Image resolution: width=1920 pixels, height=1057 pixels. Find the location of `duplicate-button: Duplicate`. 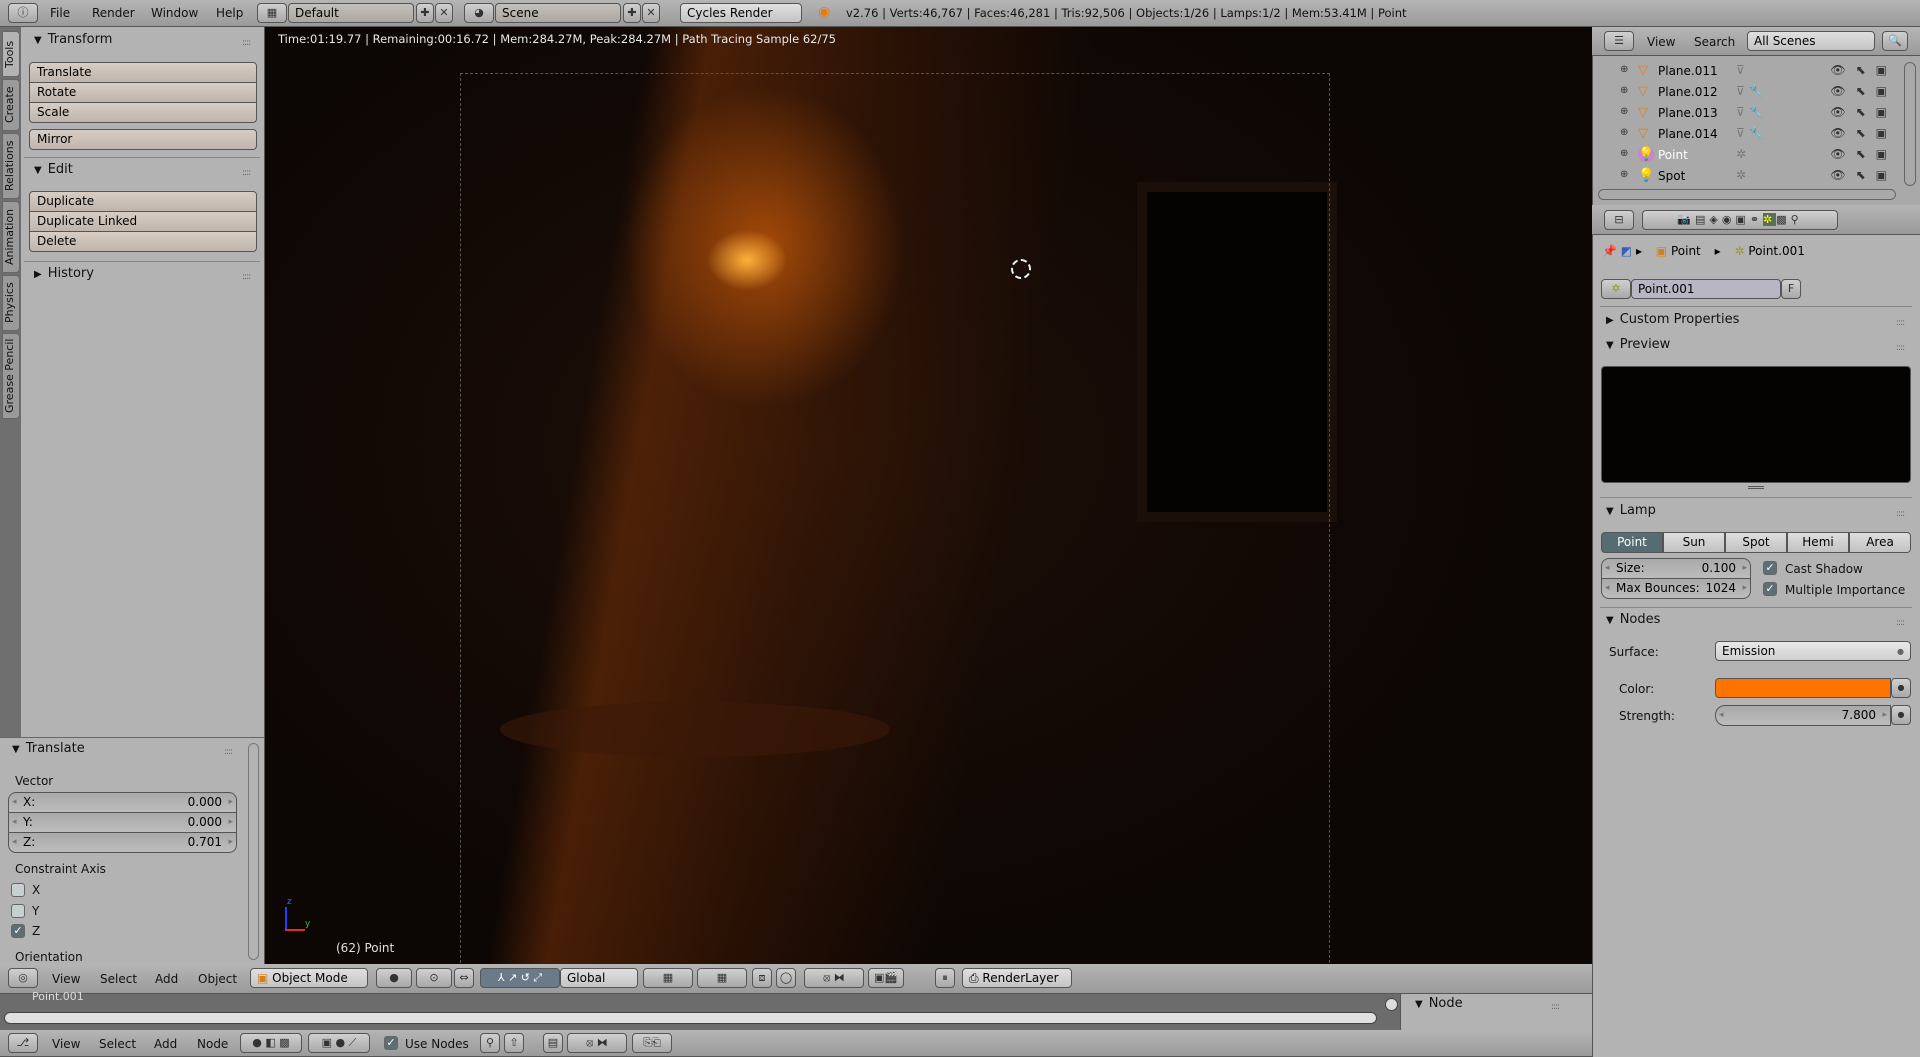

duplicate-button: Duplicate is located at coordinates (143, 201).